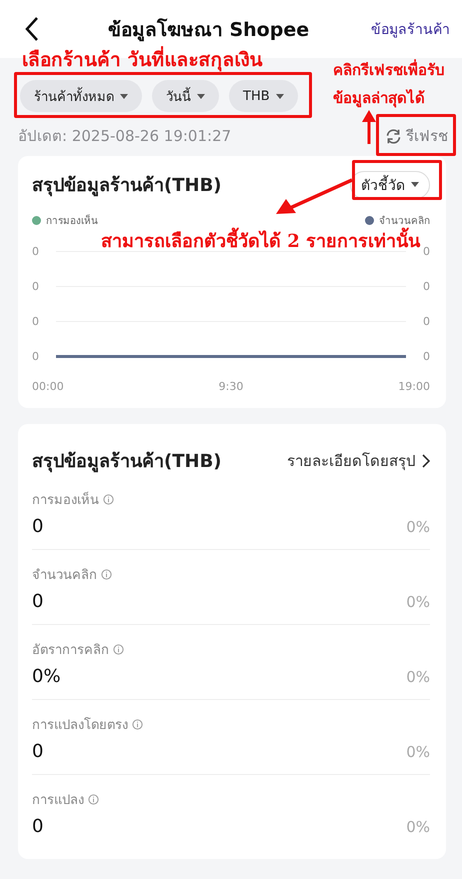 The height and width of the screenshot is (879, 462). I want to click on axis-tick: 9:30, so click(231, 386).